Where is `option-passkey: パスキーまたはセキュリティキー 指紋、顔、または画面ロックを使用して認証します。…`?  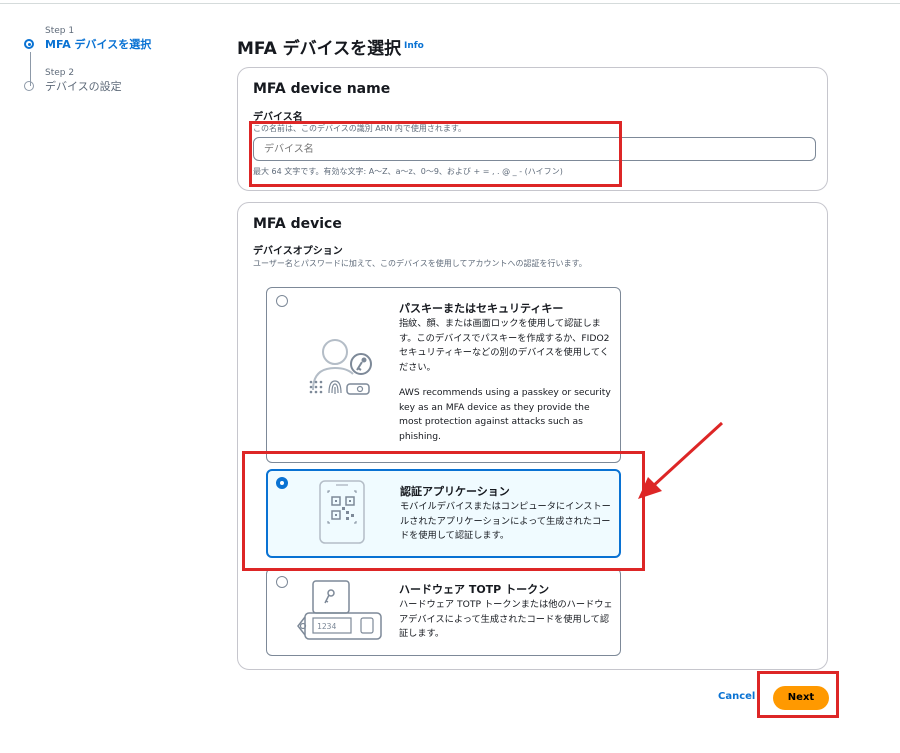 option-passkey: パスキーまたはセキュリティキー 指紋、顔、または画面ロックを使用して認証します。… is located at coordinates (443, 375).